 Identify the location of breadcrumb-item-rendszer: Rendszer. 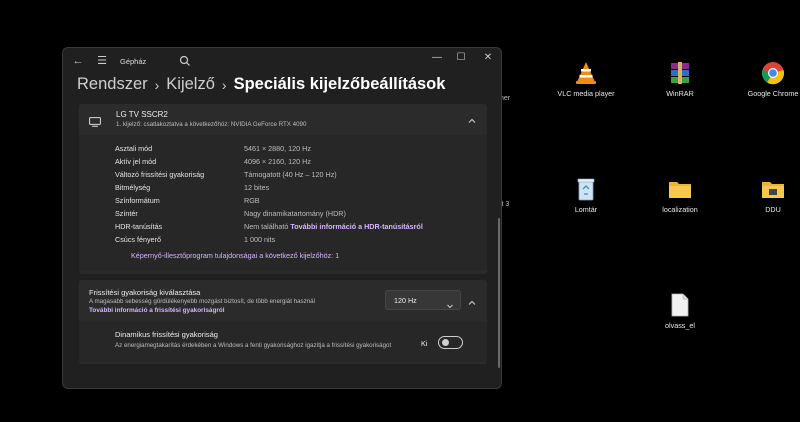
(112, 84).